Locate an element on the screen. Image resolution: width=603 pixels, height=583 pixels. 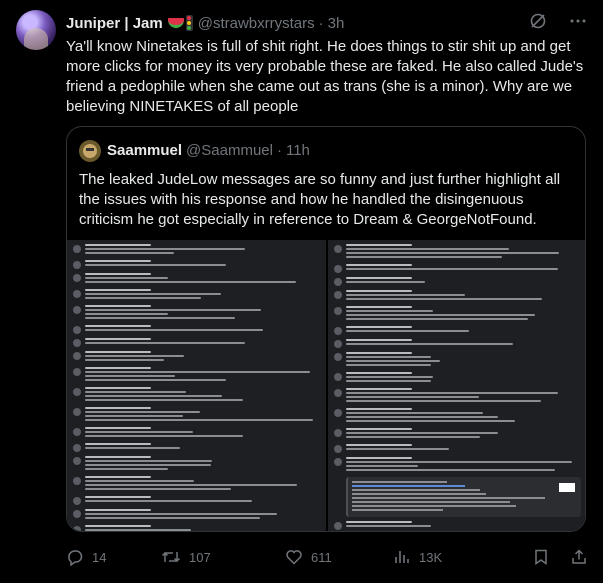
traffic-light-emoji is located at coordinates (189, 23).